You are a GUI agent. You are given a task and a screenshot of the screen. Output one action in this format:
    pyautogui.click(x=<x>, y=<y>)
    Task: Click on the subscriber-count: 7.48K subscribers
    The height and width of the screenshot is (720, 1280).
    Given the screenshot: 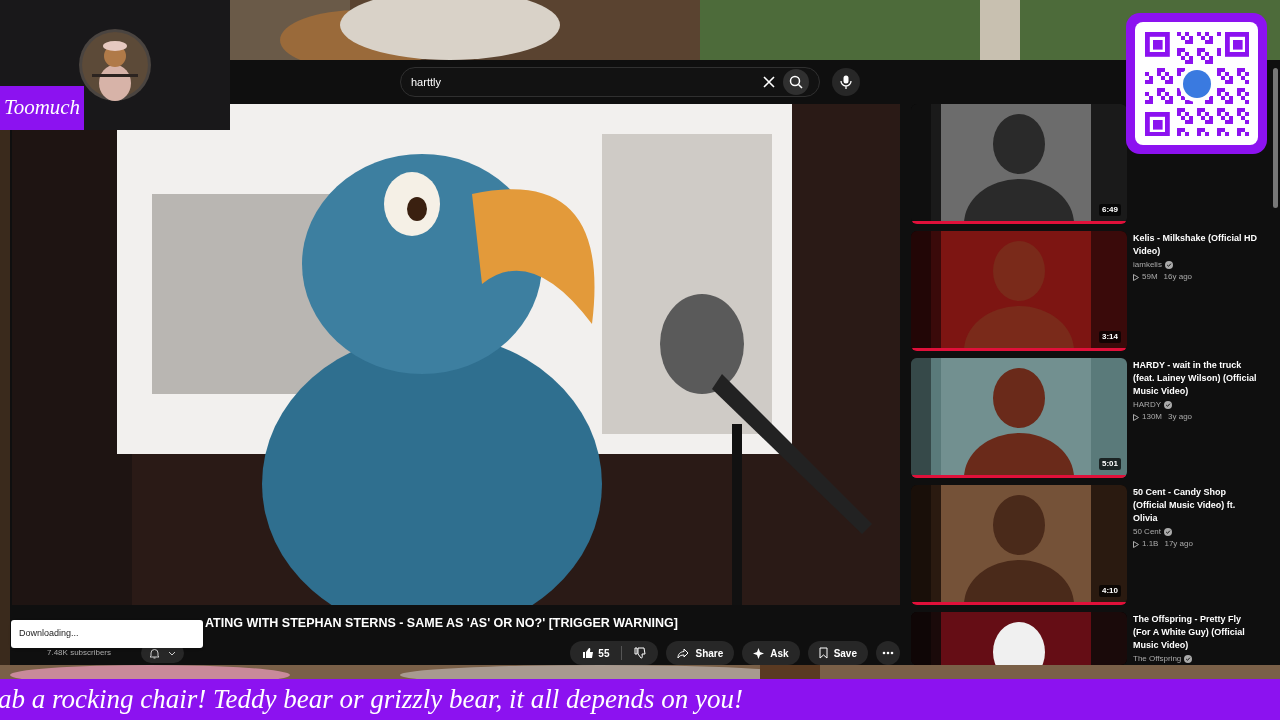 What is the action you would take?
    pyautogui.click(x=79, y=653)
    